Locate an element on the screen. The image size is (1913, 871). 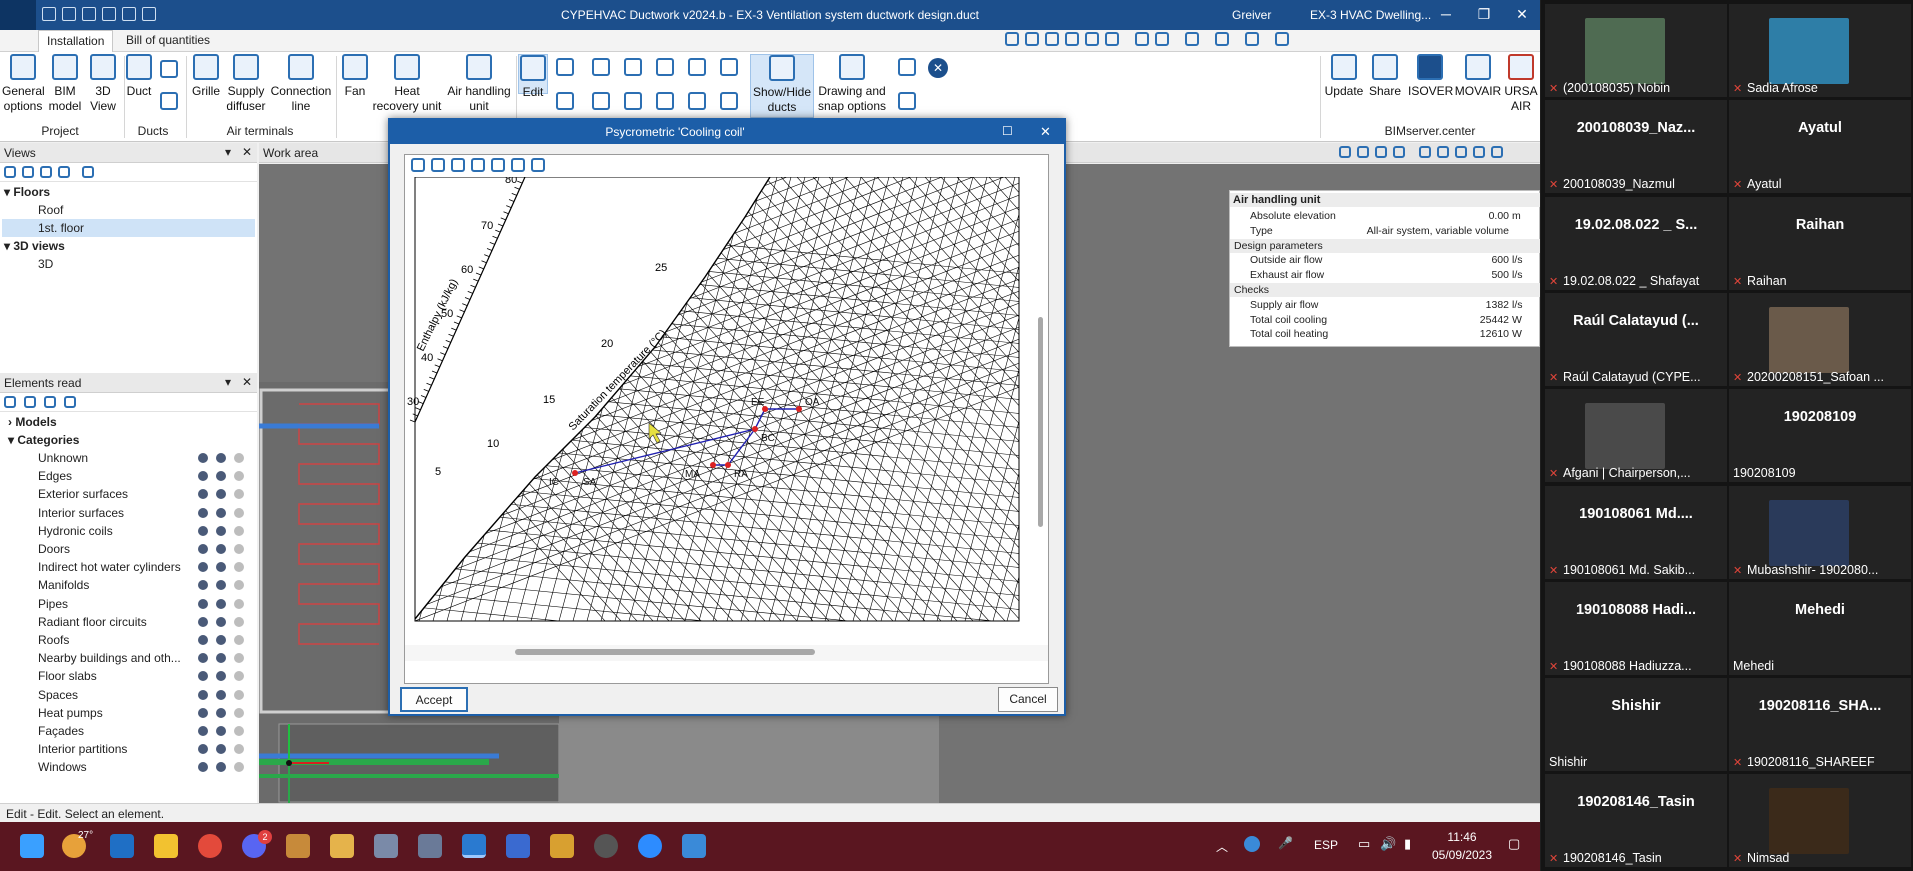
cancel-button: Cancel is located at coordinates (1028, 699).